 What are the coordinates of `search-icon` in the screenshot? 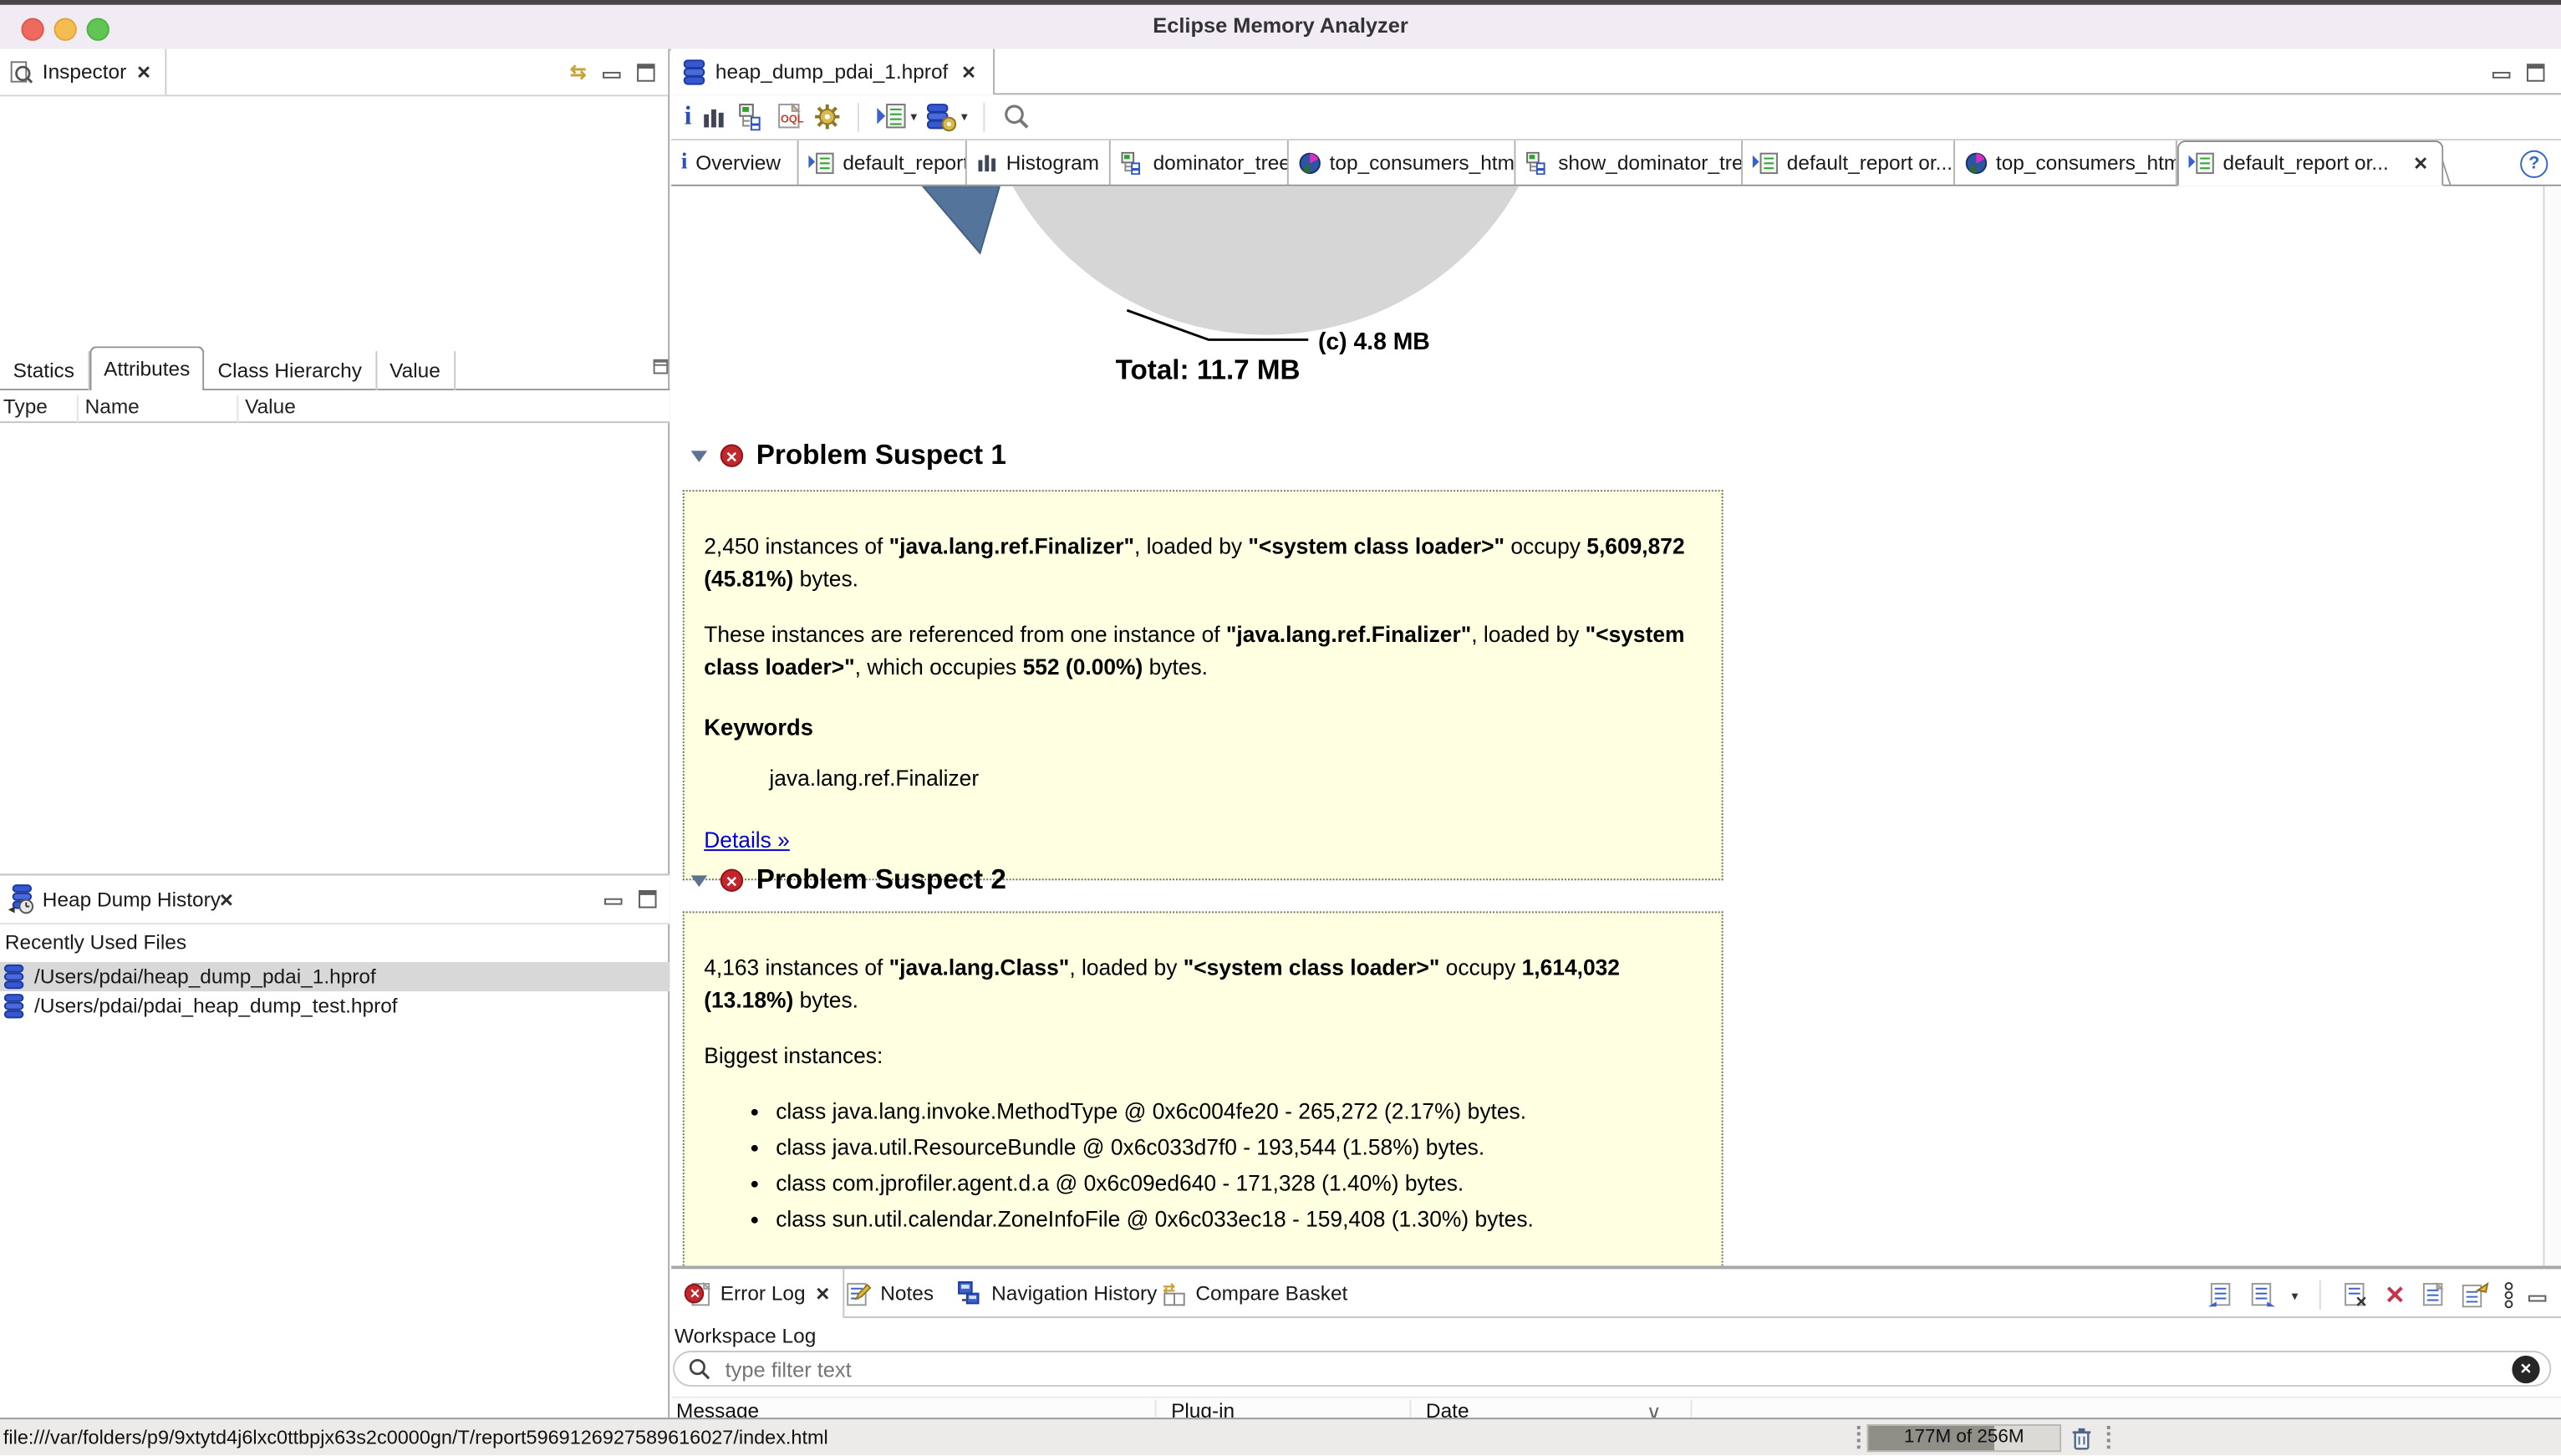 It's located at (699, 1368).